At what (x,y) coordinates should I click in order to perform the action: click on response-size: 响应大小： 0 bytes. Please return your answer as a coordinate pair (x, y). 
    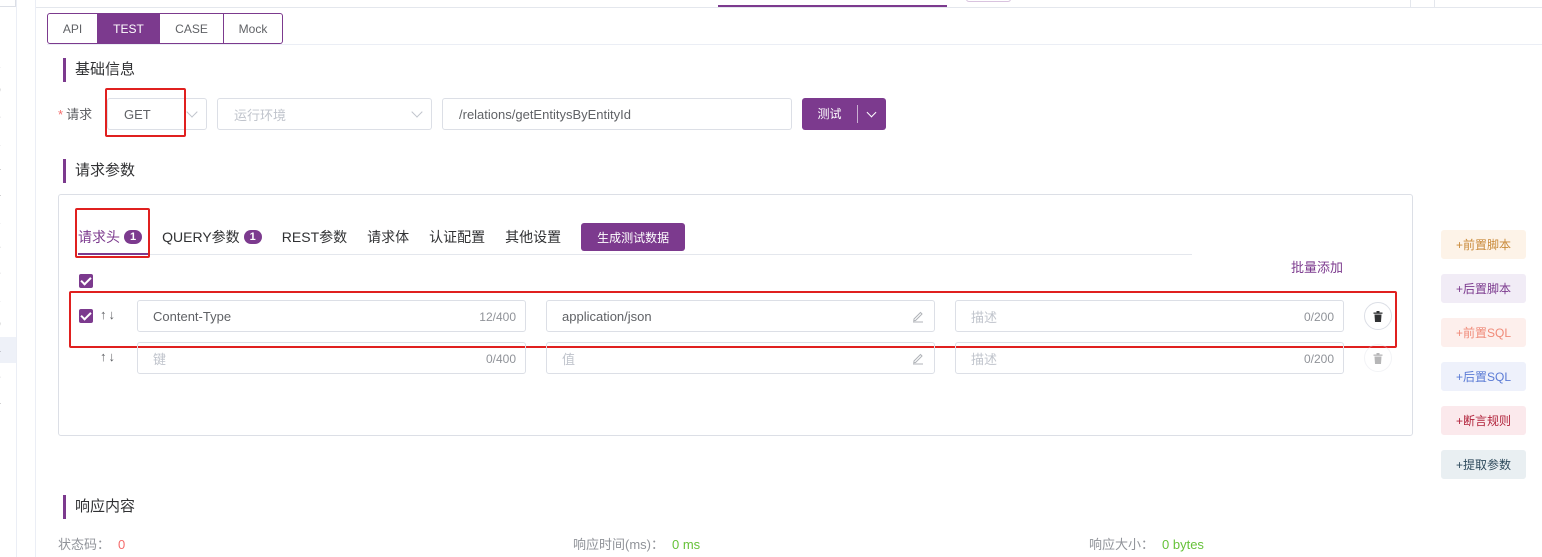
    Looking at the image, I should click on (1146, 543).